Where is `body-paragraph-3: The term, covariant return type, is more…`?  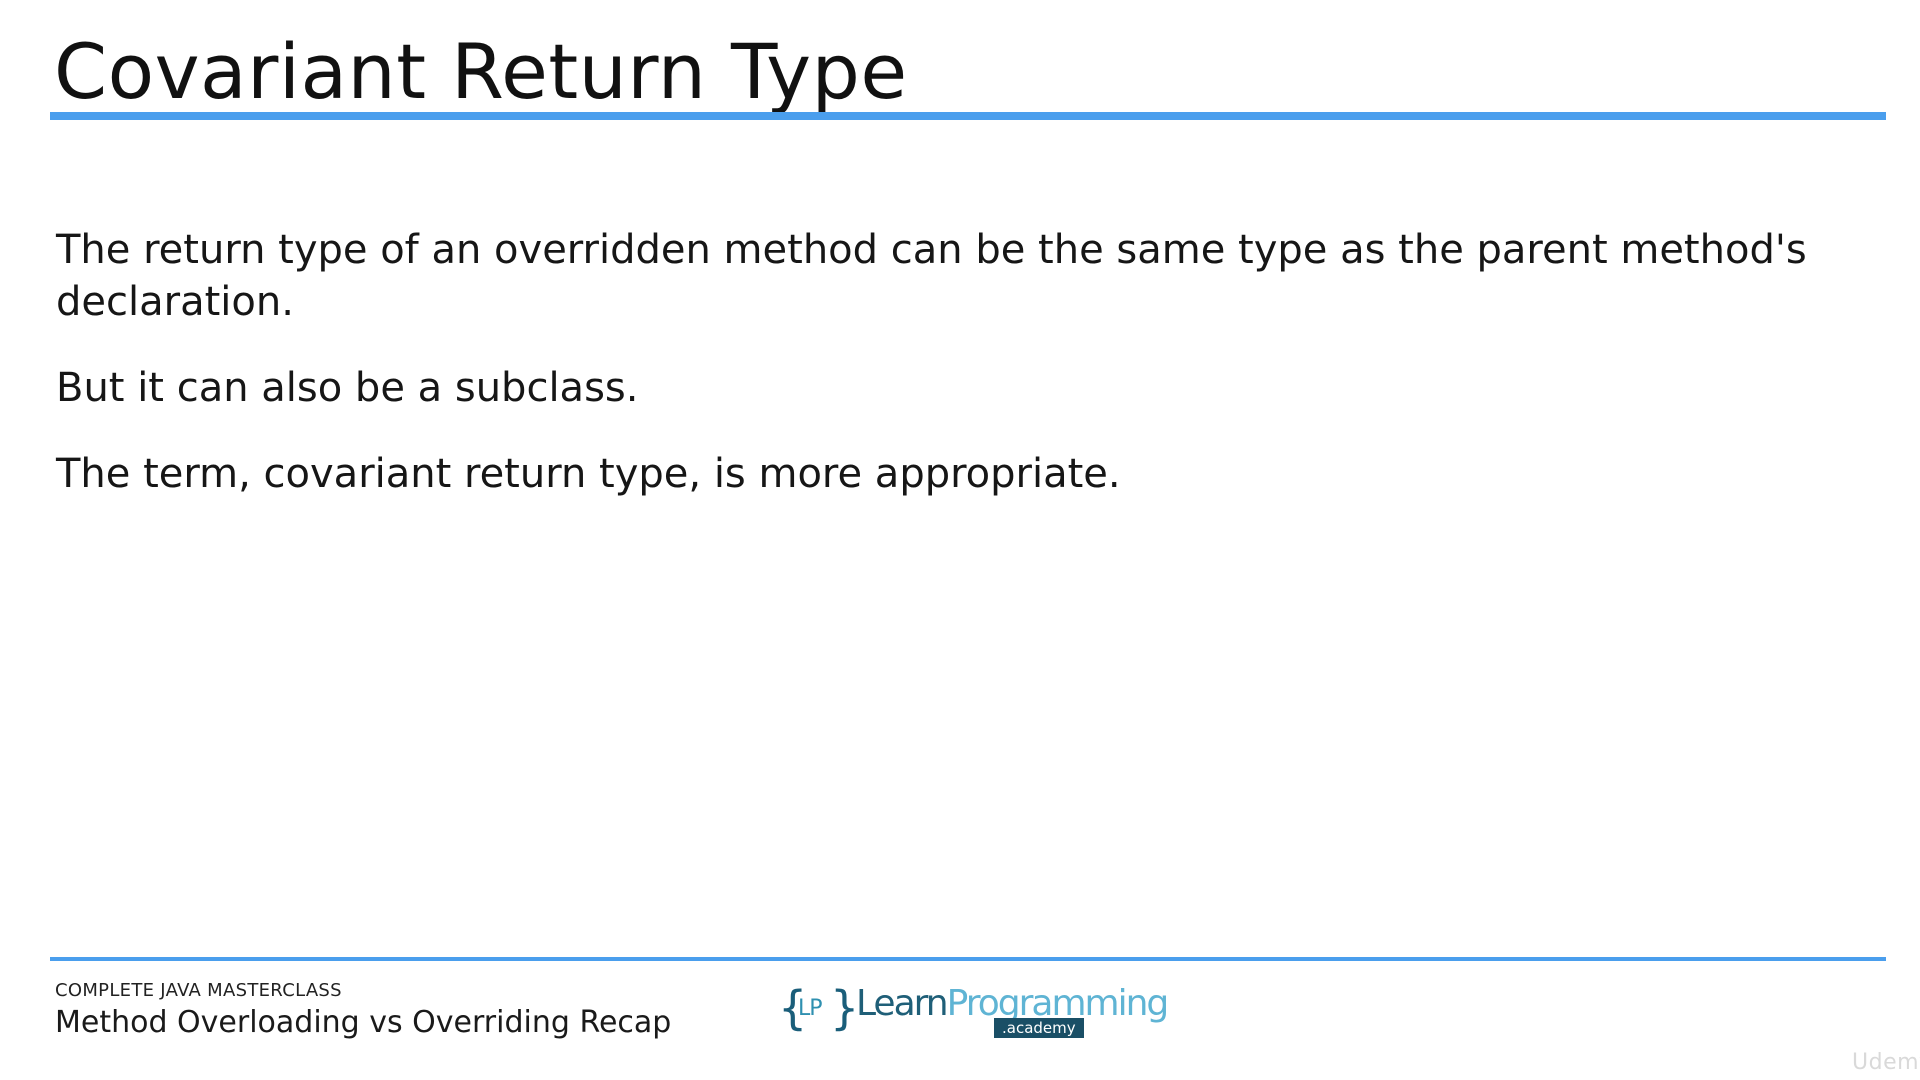 body-paragraph-3: The term, covariant return type, is more… is located at coordinates (588, 474).